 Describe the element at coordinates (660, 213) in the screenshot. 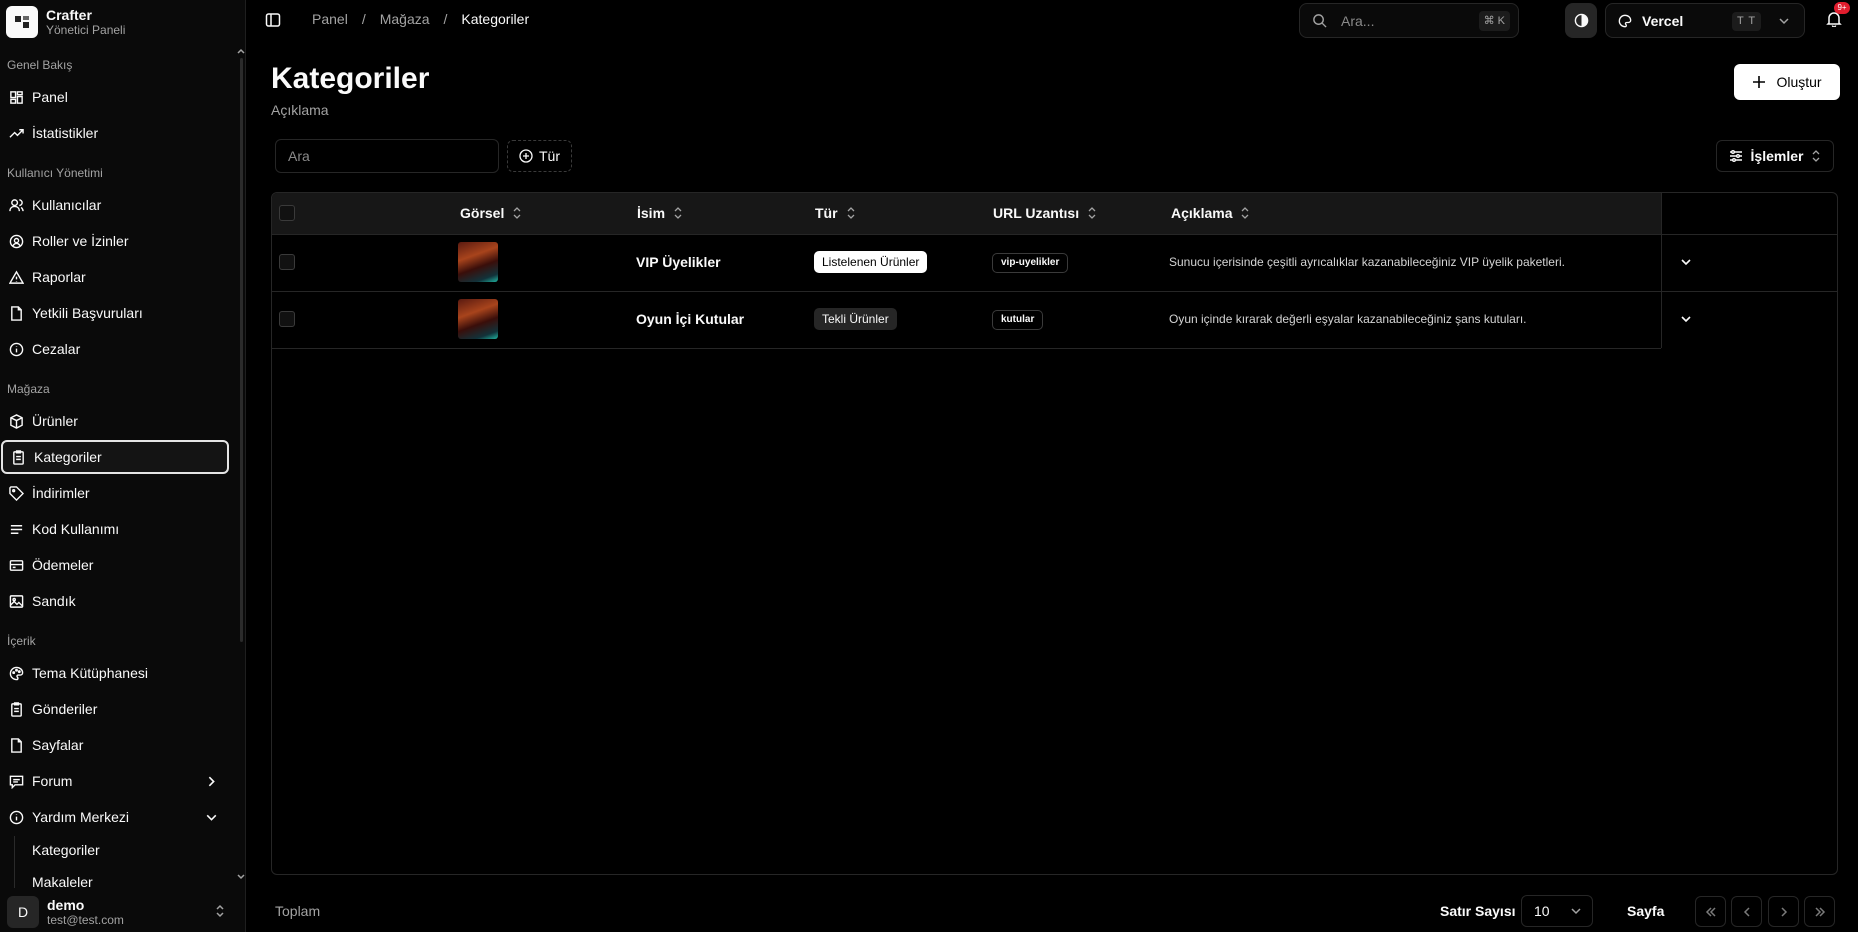

I see `column-header-name: İsim` at that location.